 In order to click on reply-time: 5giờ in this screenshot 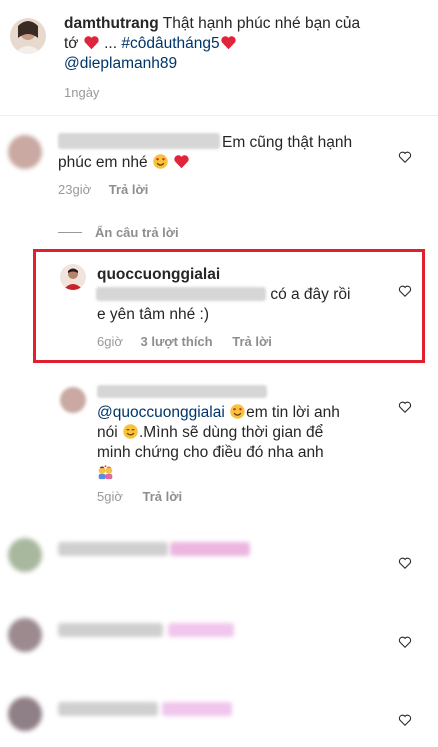, I will do `click(110, 496)`.